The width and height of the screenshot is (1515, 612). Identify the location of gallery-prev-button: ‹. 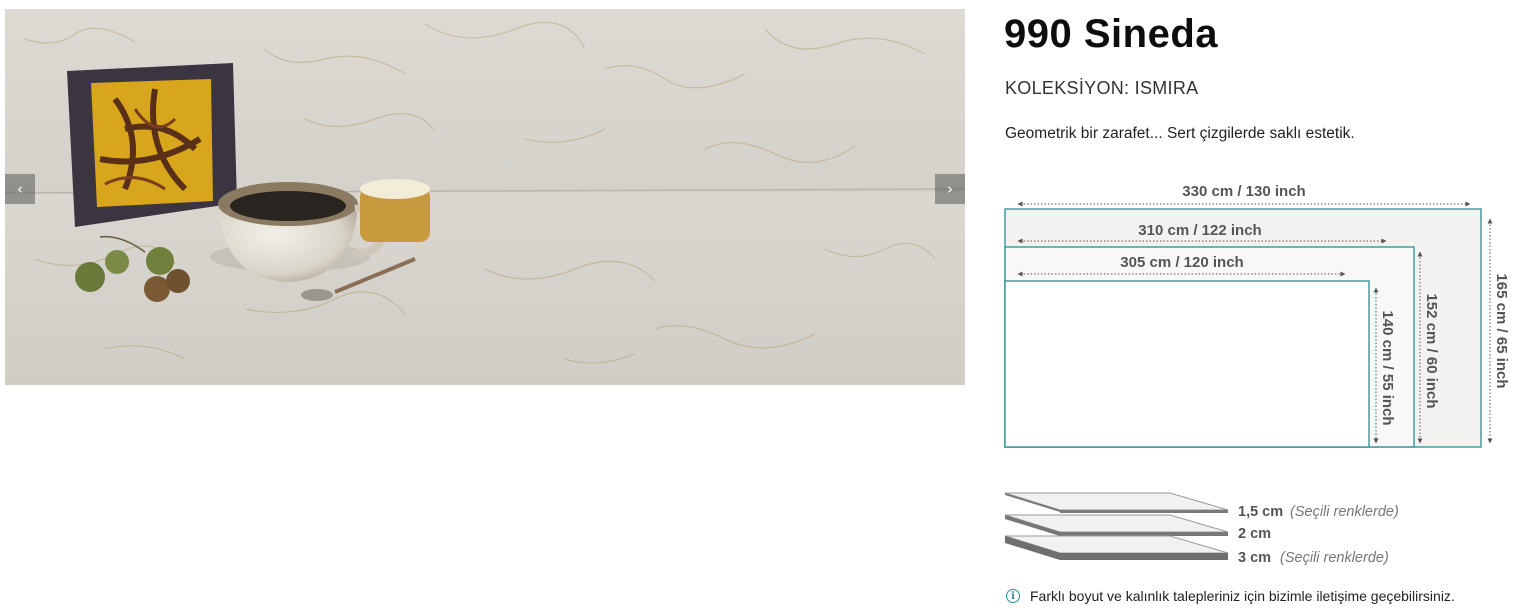
(20, 189).